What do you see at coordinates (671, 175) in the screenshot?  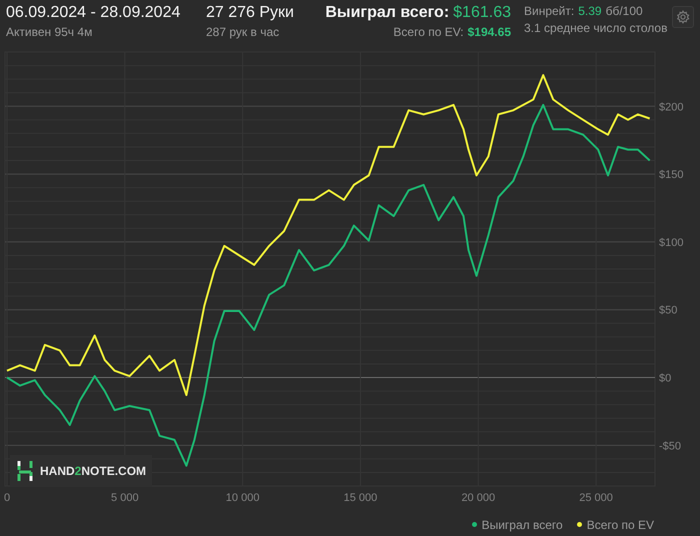 I see `y-tick-label: $150` at bounding box center [671, 175].